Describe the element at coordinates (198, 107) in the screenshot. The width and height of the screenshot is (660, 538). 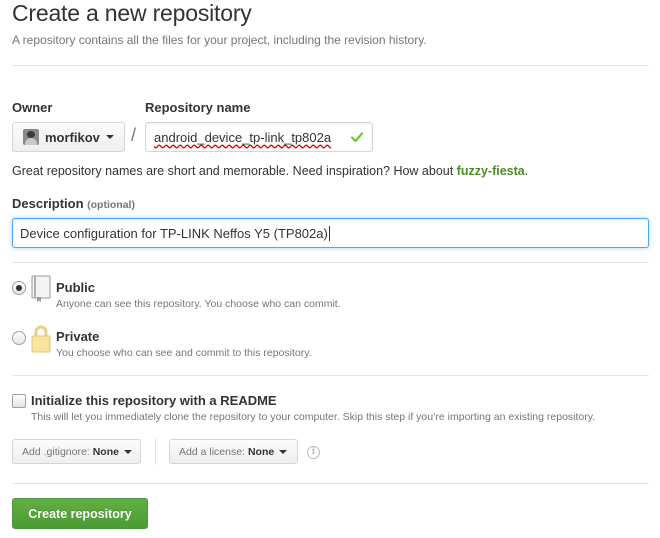
I see `repo-name-label: Repository name` at that location.